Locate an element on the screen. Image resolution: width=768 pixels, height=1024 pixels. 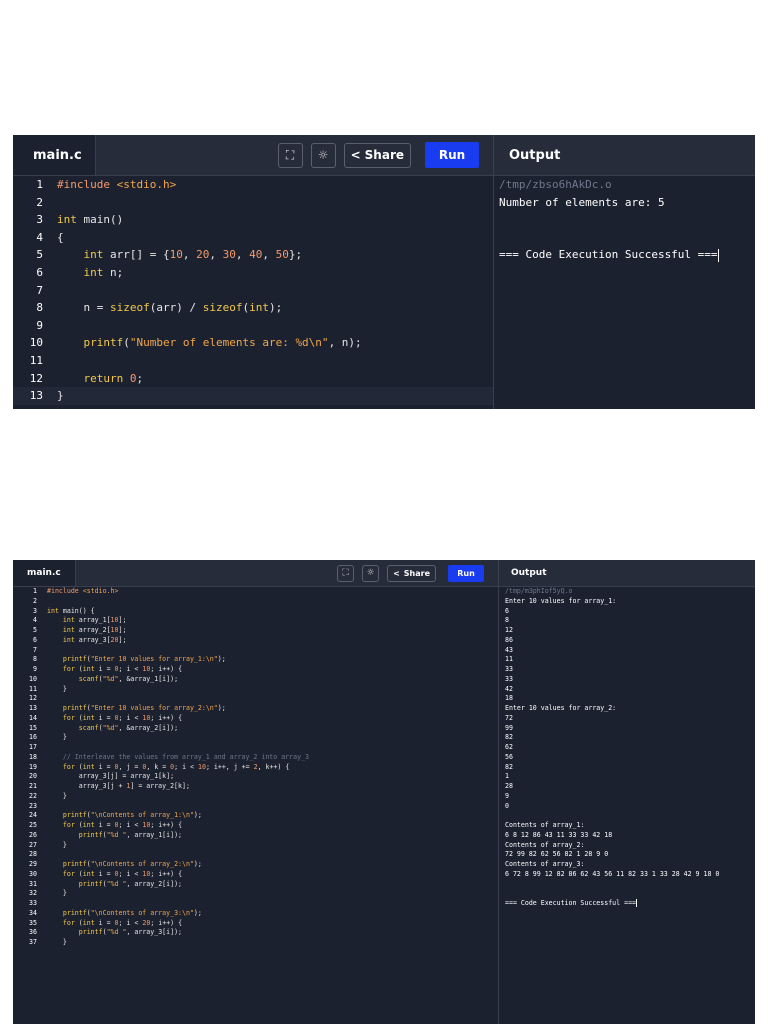
code-token: "Enter 10 values for array_2:\n" is located at coordinates (154, 708).